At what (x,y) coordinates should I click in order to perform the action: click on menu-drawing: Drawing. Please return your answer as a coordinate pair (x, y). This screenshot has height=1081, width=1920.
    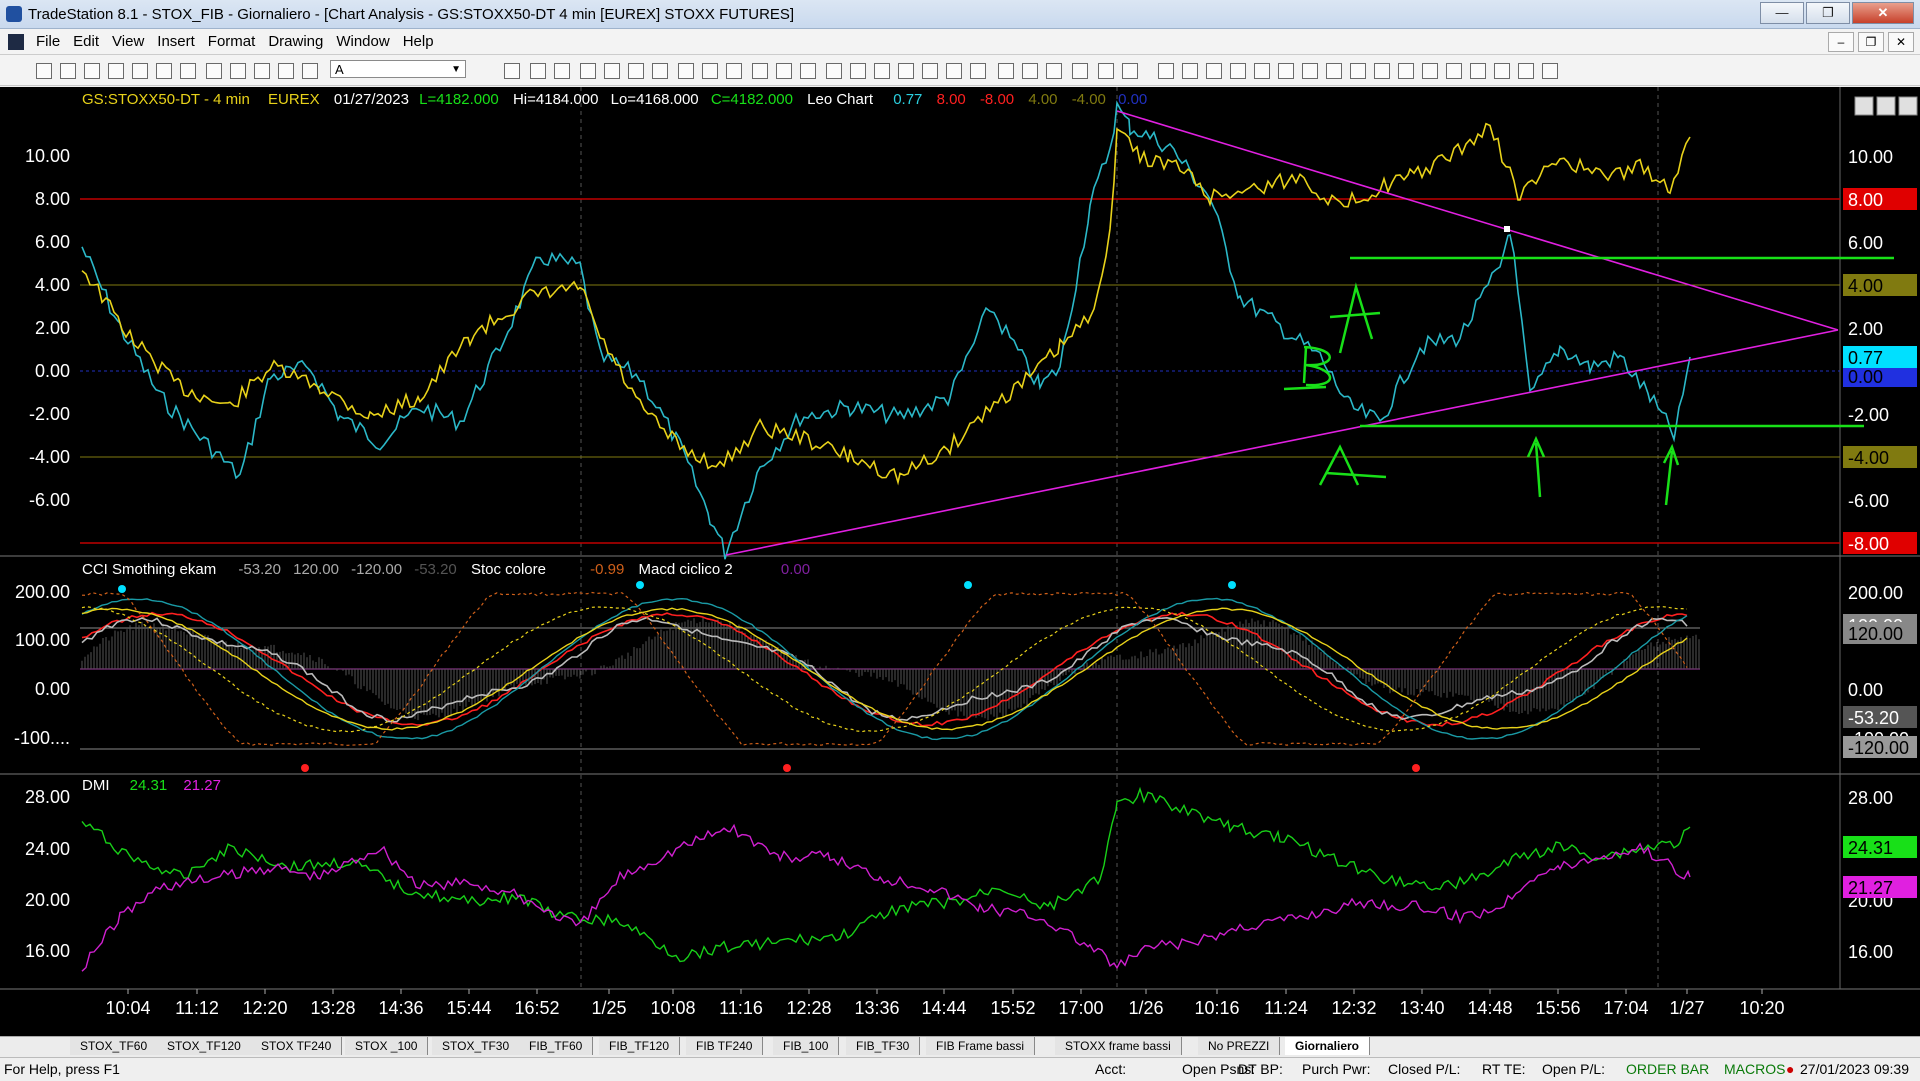
    Looking at the image, I should click on (295, 41).